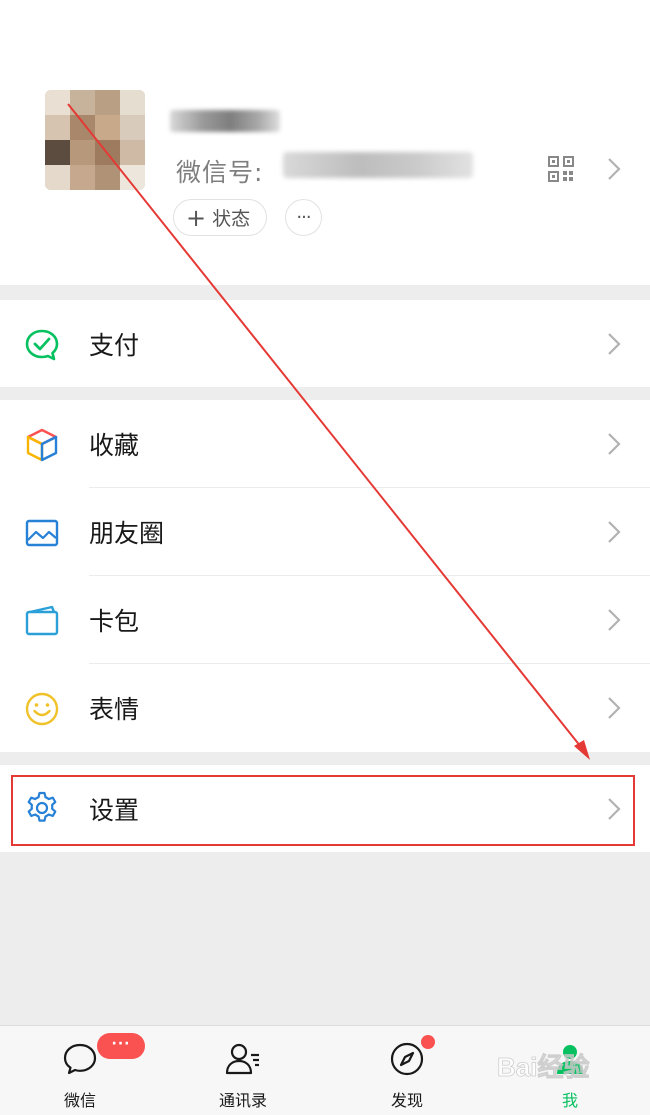  What do you see at coordinates (114, 621) in the screenshot?
I see `menu-label-cards: 卡包` at bounding box center [114, 621].